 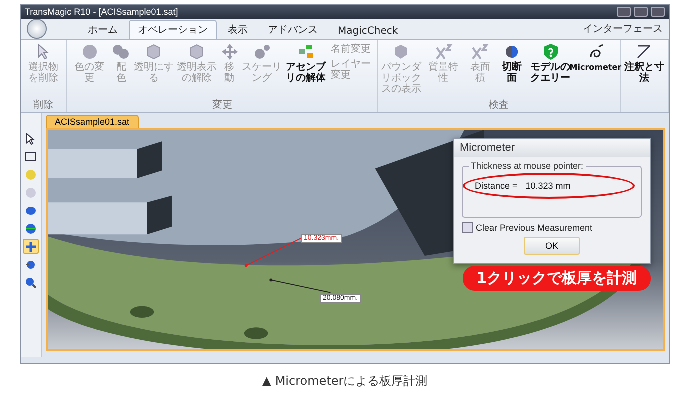 I want to click on callout-banner: 1クリックで板厚を計測, so click(x=556, y=278).